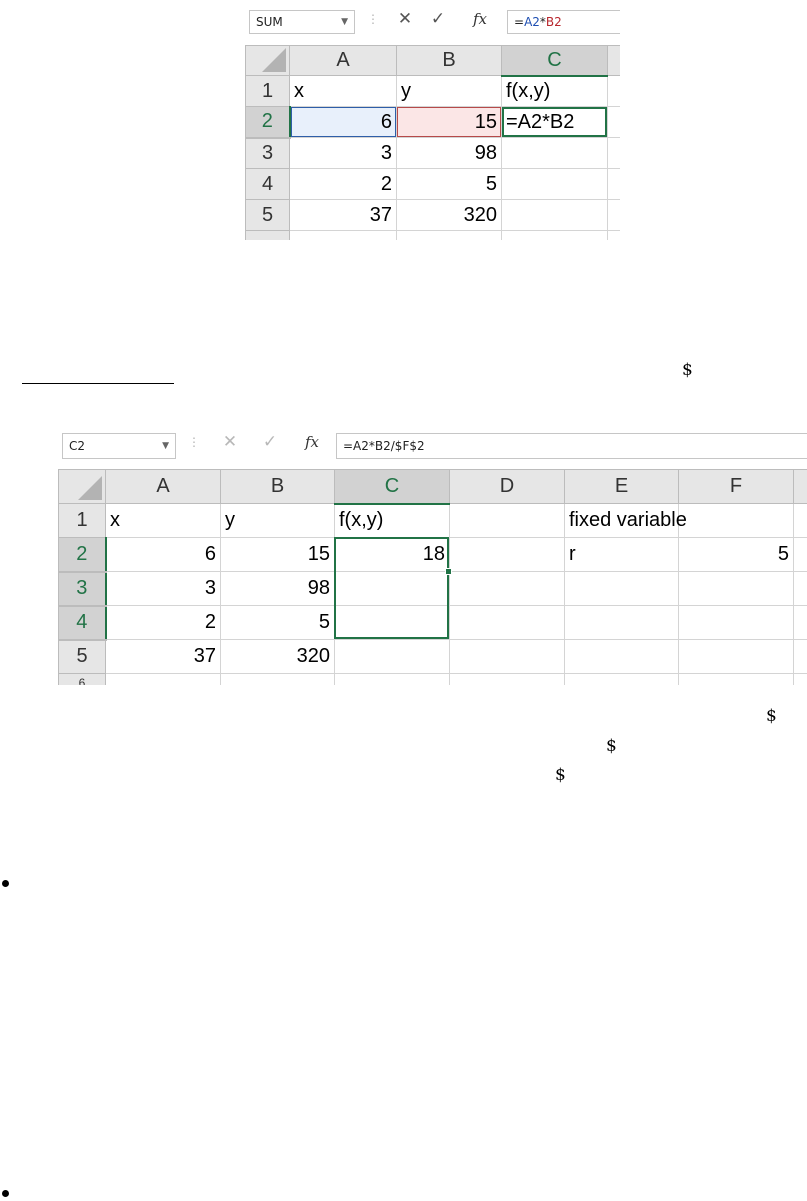 The image size is (807, 1201). I want to click on cell-f3, so click(736, 588).